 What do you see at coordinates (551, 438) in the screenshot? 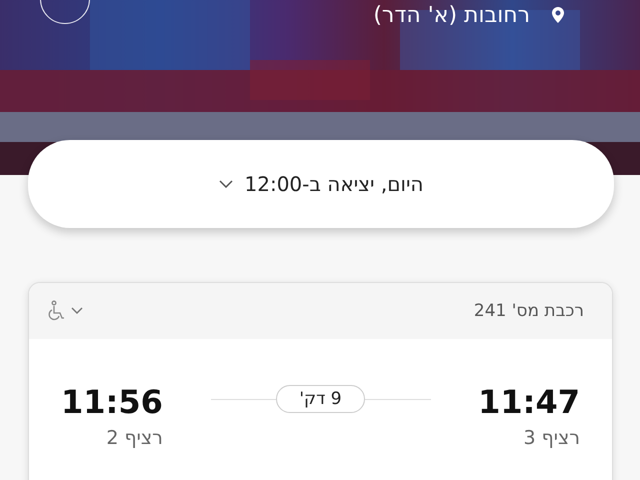
I see `departure-platform: רציף 3` at bounding box center [551, 438].